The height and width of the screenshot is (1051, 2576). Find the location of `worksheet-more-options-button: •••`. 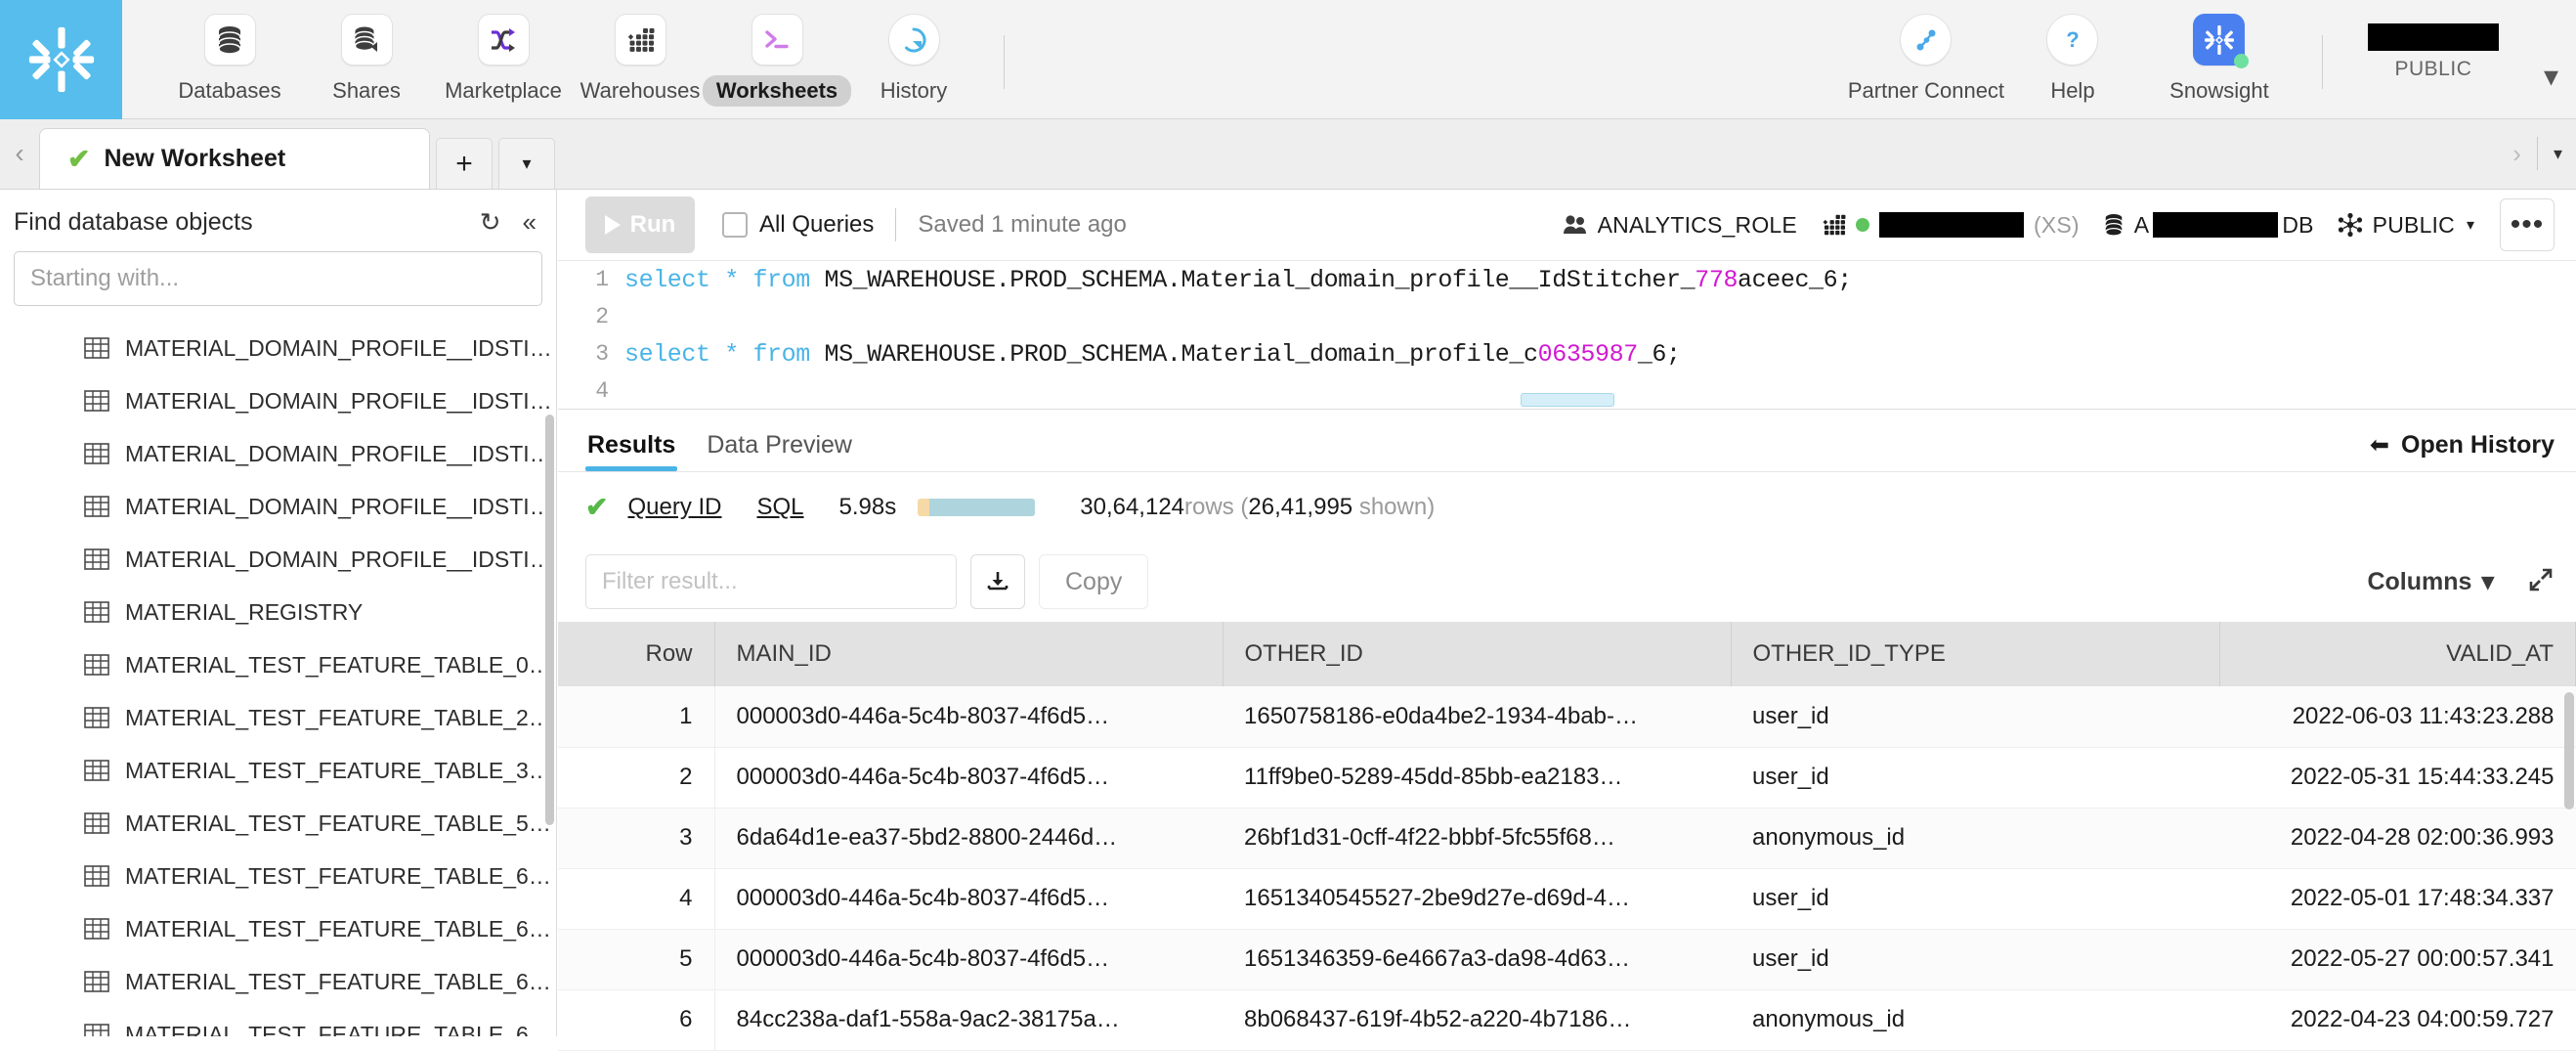

worksheet-more-options-button: ••• is located at coordinates (2527, 224).